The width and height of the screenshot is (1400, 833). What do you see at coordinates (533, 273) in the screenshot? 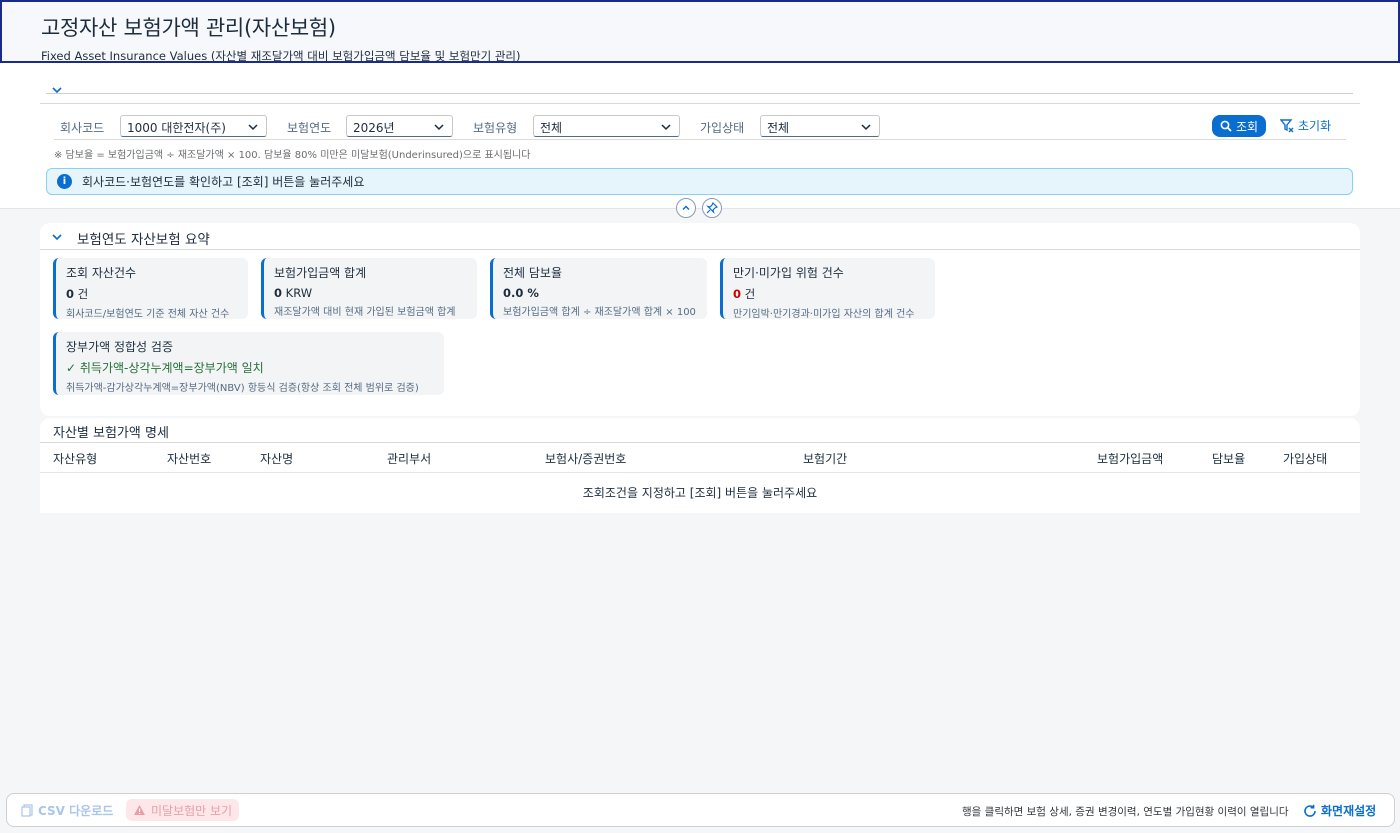
I see `kpi-title: 전체 담보율` at bounding box center [533, 273].